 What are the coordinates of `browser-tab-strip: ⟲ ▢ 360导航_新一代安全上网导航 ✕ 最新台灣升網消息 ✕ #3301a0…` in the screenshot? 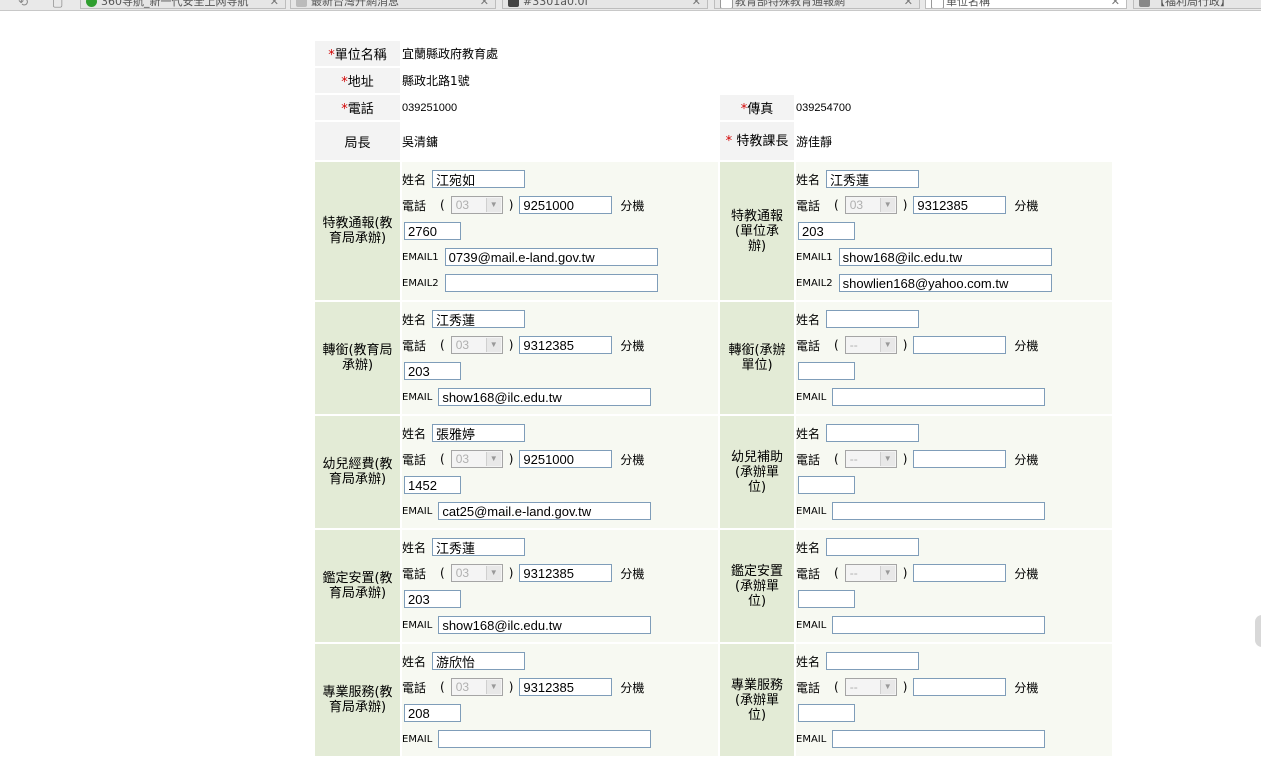 It's located at (630, 5).